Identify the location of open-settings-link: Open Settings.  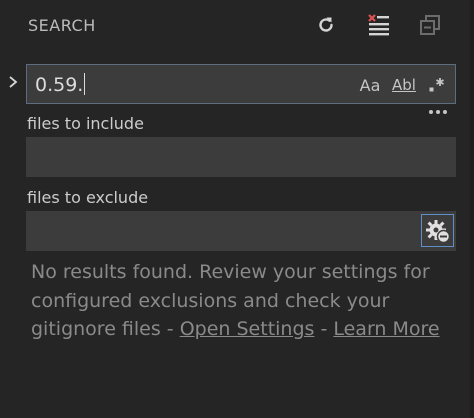
(247, 329).